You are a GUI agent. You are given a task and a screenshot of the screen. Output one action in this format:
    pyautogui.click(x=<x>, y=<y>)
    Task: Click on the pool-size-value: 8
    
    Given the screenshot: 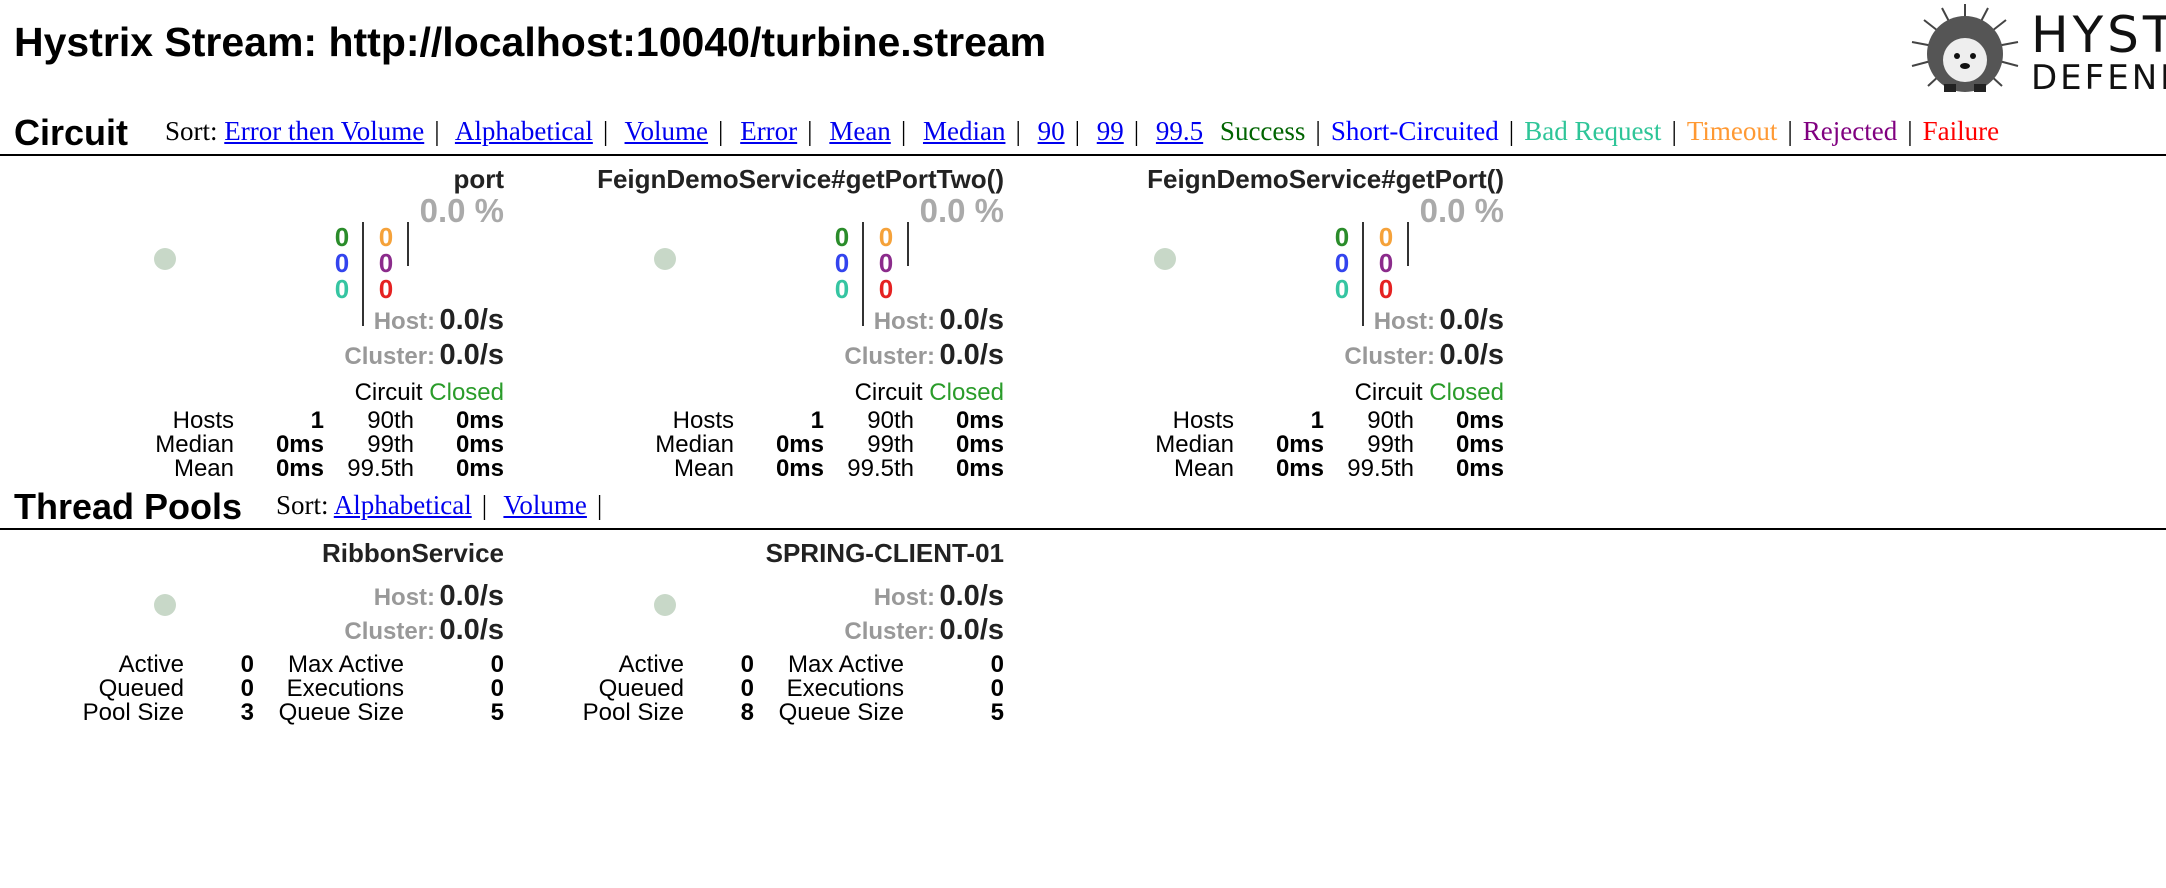 What is the action you would take?
    pyautogui.click(x=747, y=712)
    